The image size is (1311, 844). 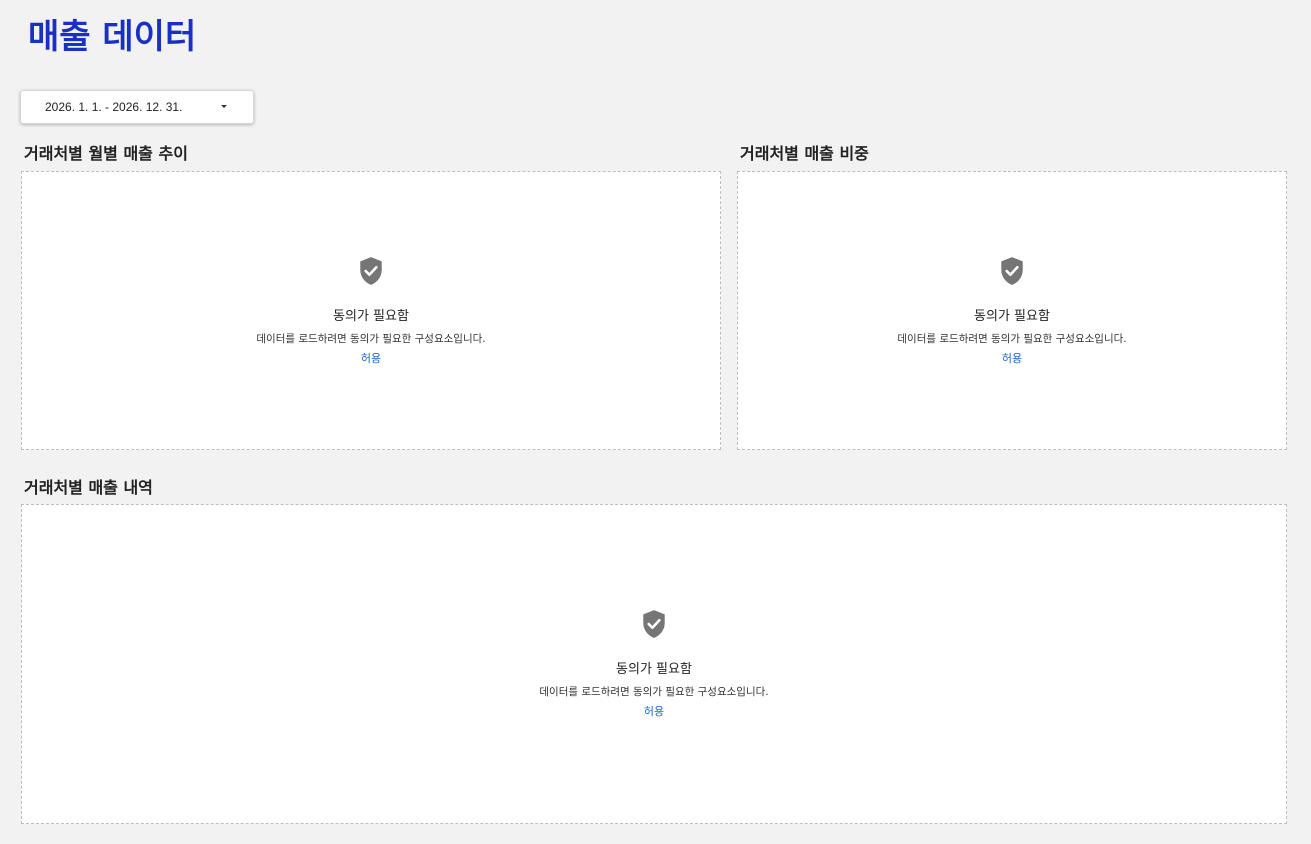 I want to click on date-range-select: 2026. 1. 1. - 2026. 12. 31., so click(x=137, y=107).